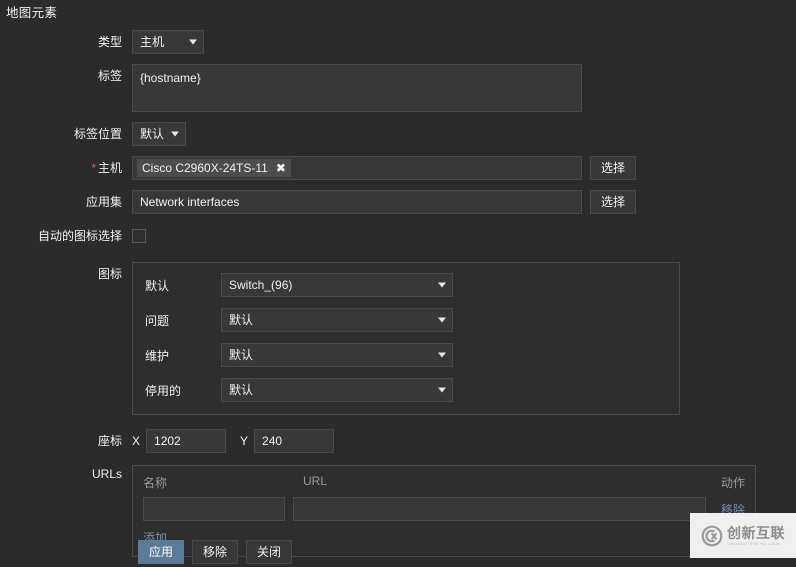 The width and height of the screenshot is (796, 567). Describe the element at coordinates (244, 441) in the screenshot. I see `coordinate-y-label: Y` at that location.